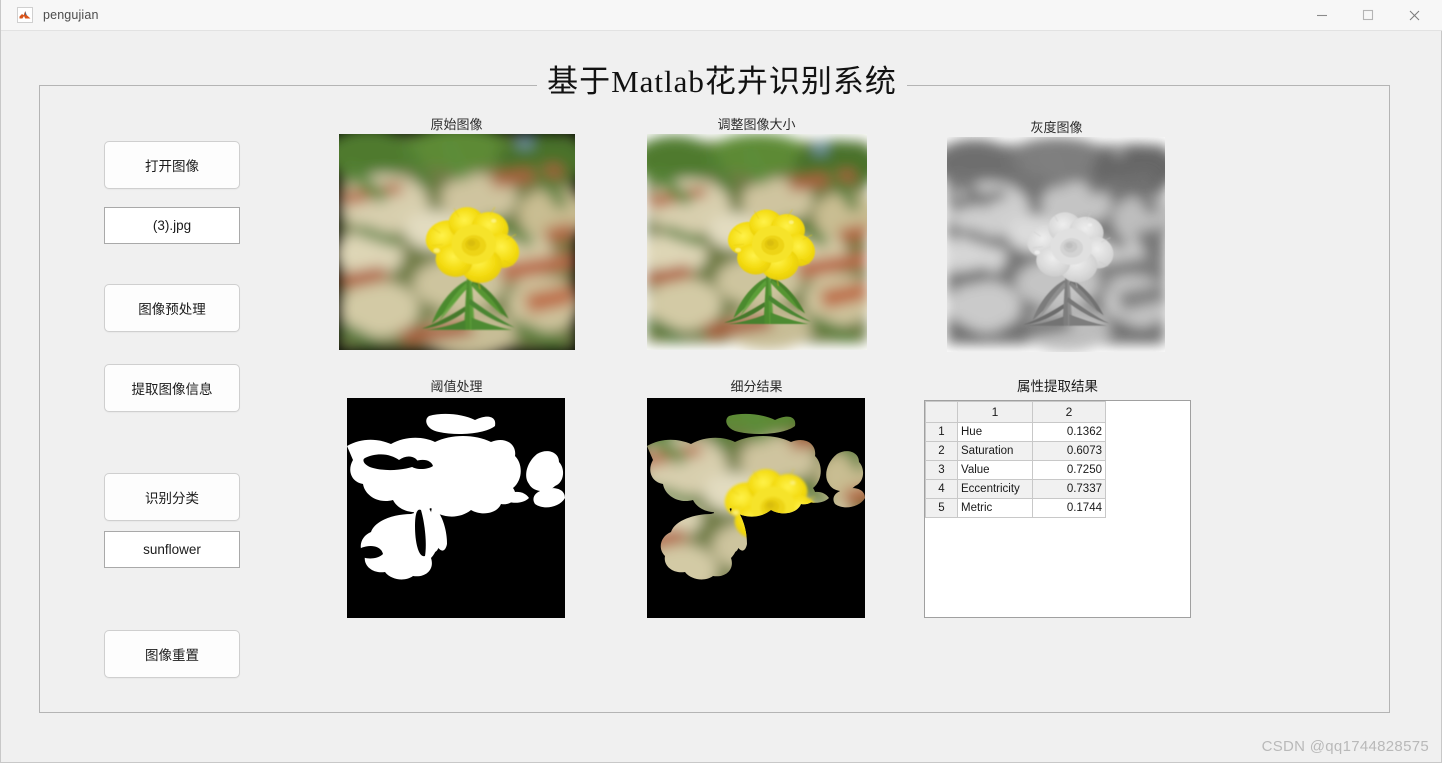  I want to click on table-row: 4 Eccentricity 0.7337, so click(1015, 489).